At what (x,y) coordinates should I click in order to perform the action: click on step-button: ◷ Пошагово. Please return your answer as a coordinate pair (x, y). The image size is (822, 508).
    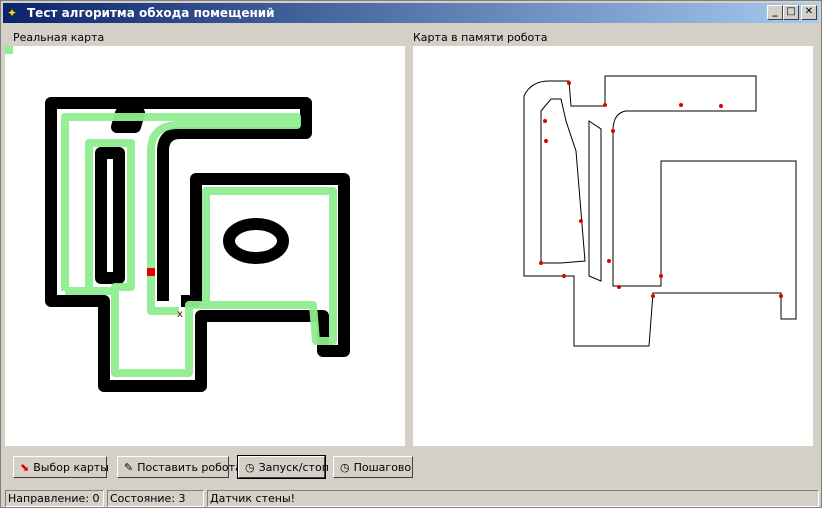
    Looking at the image, I should click on (373, 467).